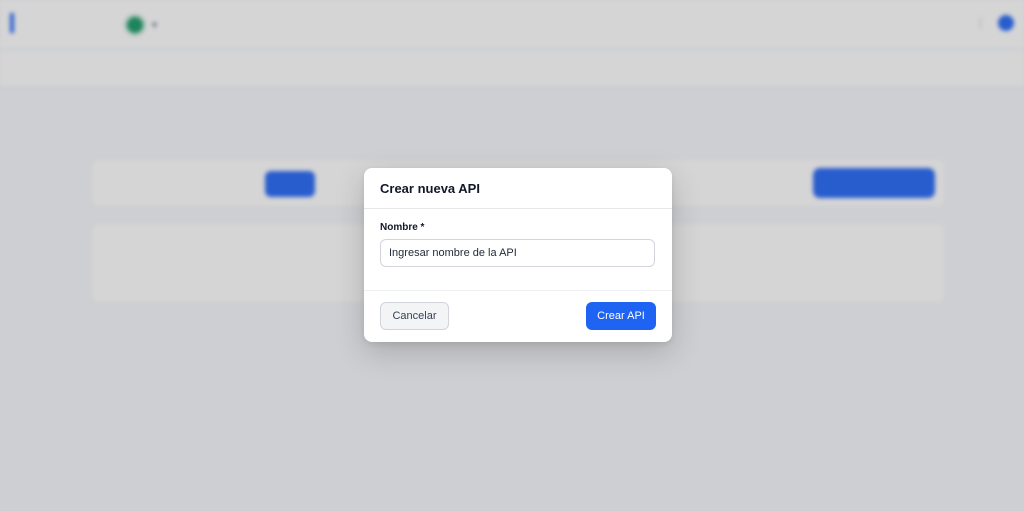 This screenshot has height=511, width=1024. I want to click on modal-header: Crear nueva API, so click(518, 188).